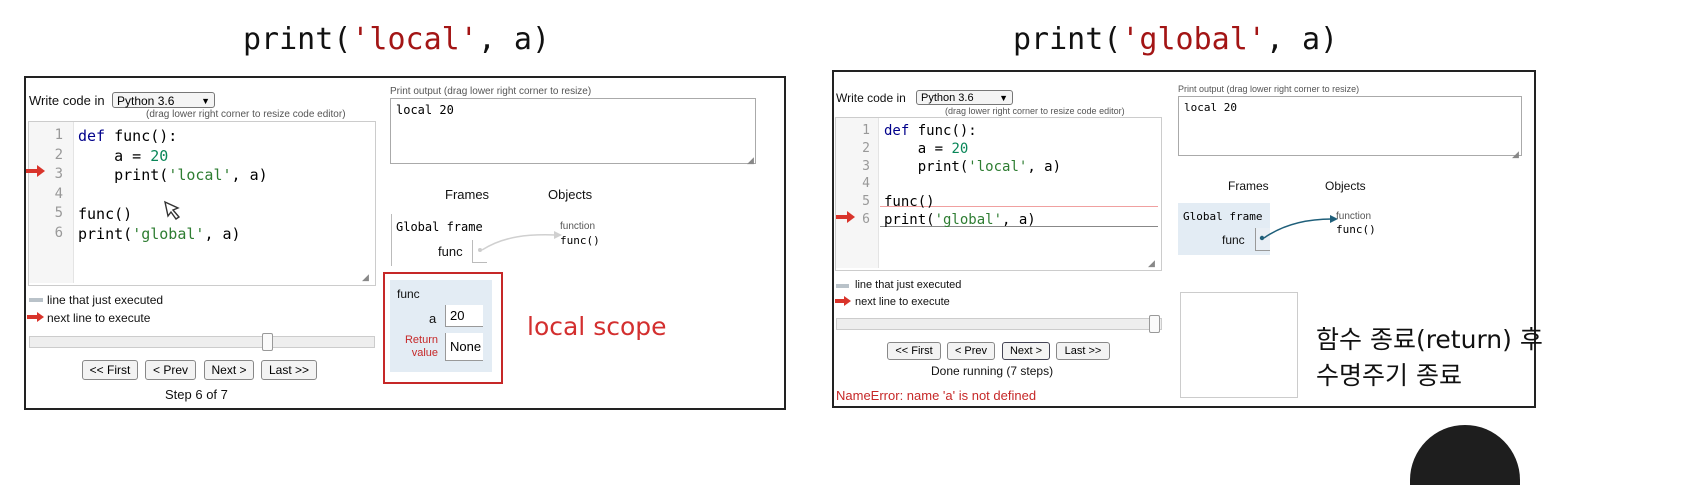 Image resolution: width=1708 pixels, height=485 pixels. What do you see at coordinates (992, 371) in the screenshot?
I see `status-text: Done running (7 steps)` at bounding box center [992, 371].